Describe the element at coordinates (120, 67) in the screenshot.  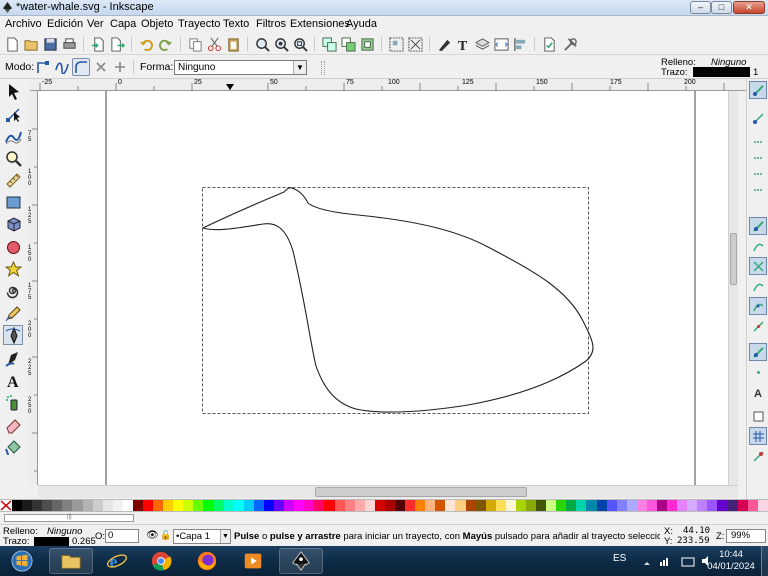
I see `straight-segments-mode-icon` at that location.